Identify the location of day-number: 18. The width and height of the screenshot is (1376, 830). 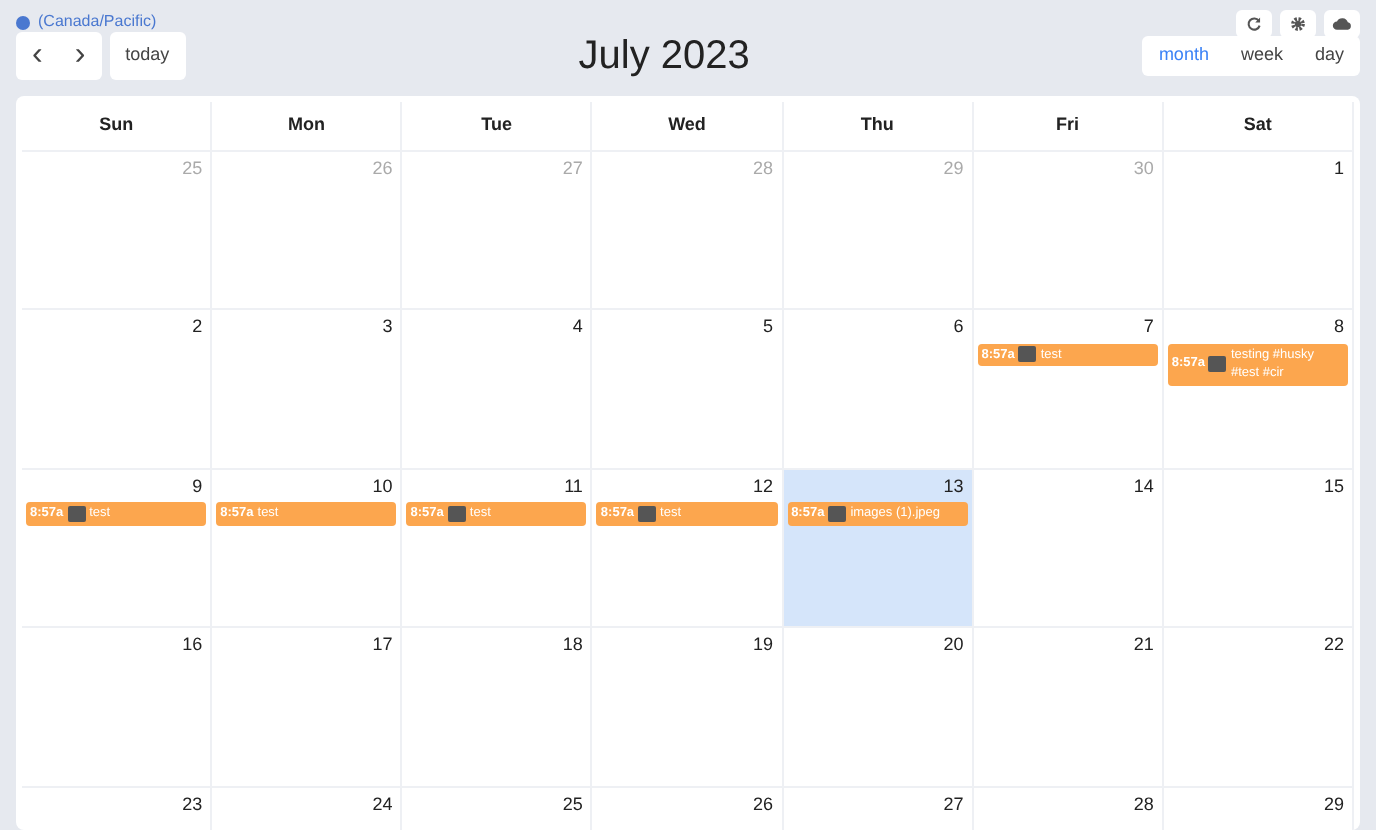
(572, 645).